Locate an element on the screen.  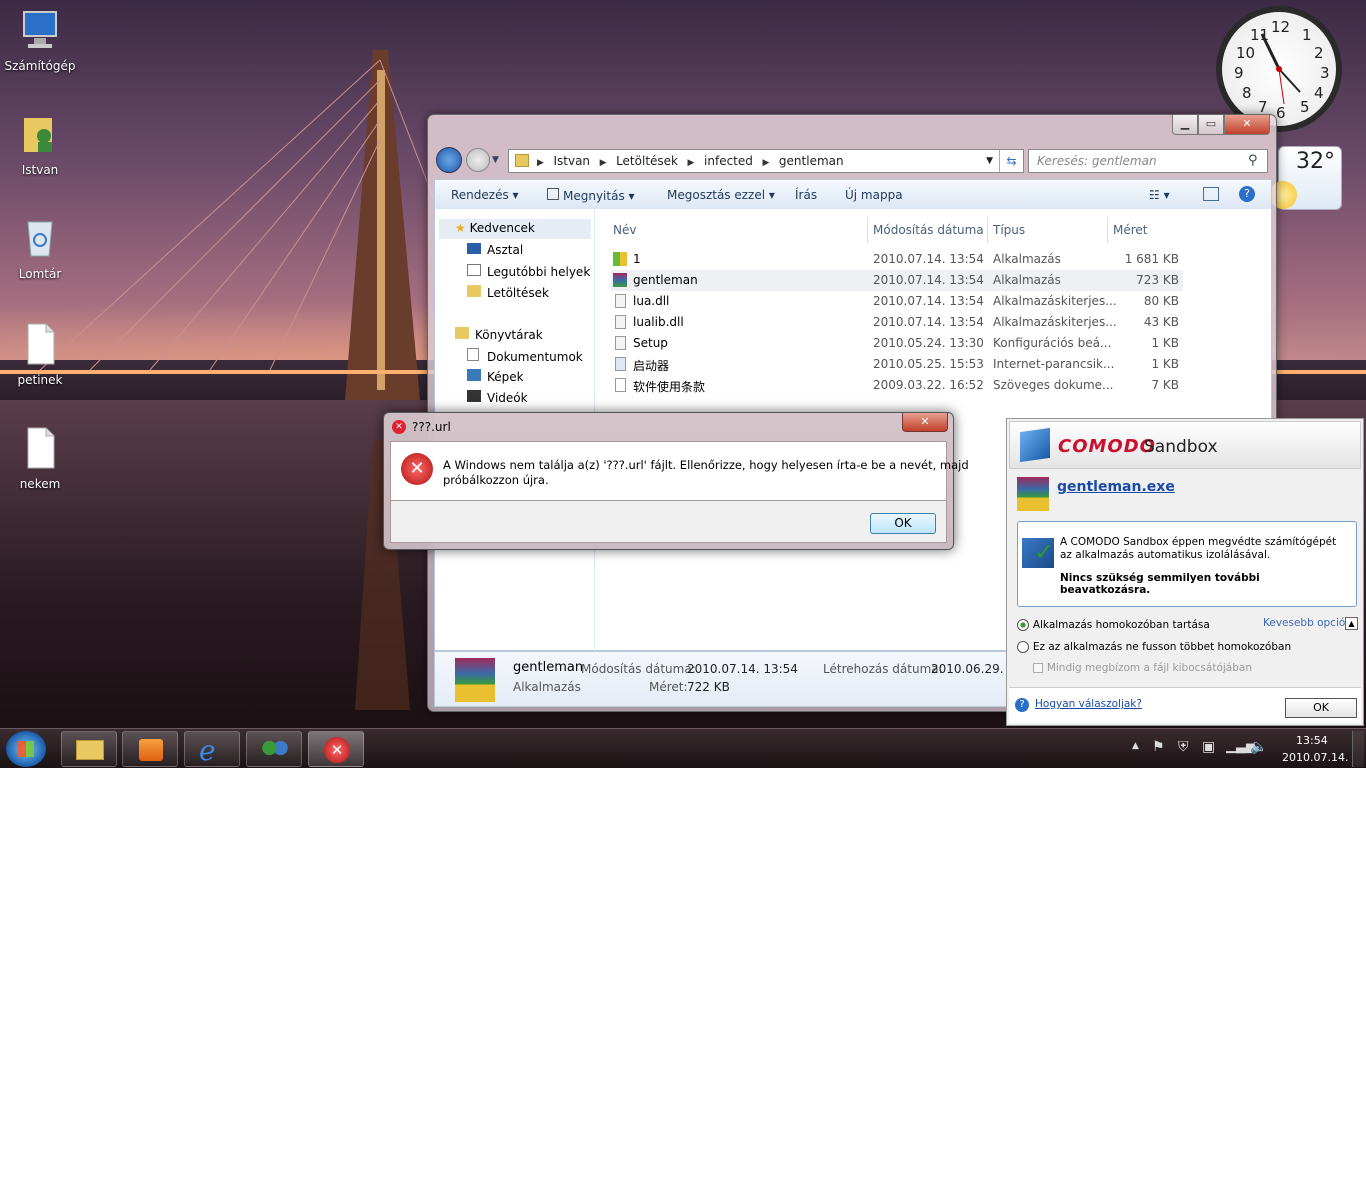
maximize-button: ▭ is located at coordinates (1211, 125).